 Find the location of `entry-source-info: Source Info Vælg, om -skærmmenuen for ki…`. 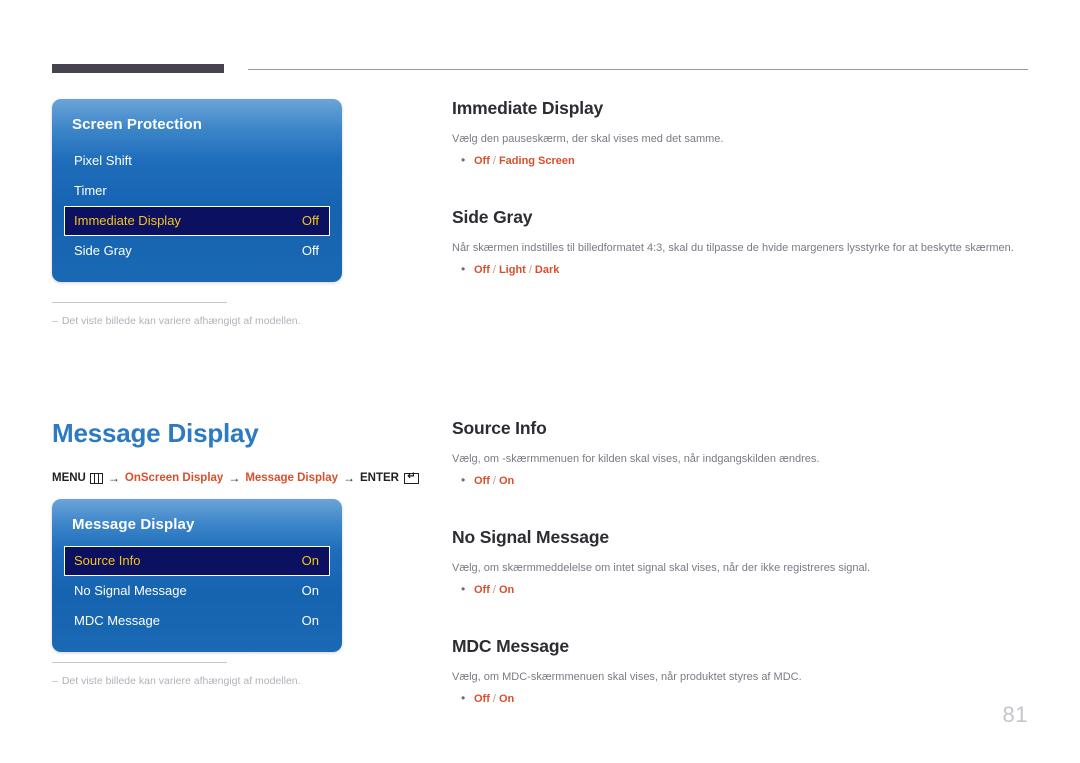

entry-source-info: Source Info Vælg, om -skærmmenuen for ki… is located at coordinates (740, 452).